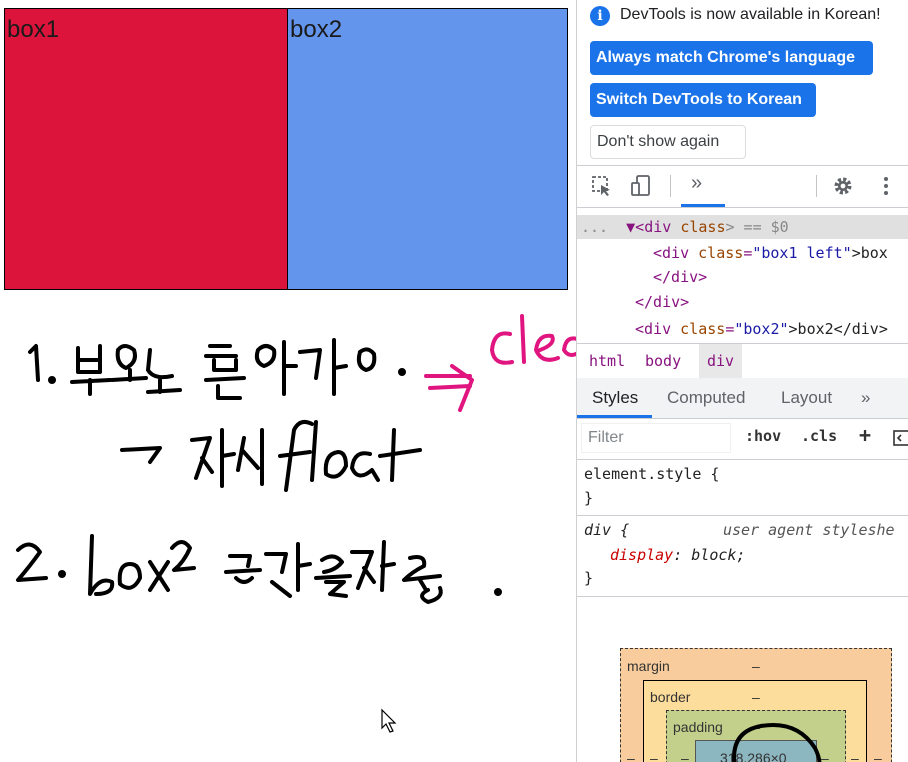  Describe the element at coordinates (865, 398) in the screenshot. I see `more-subtabs-button: »` at that location.